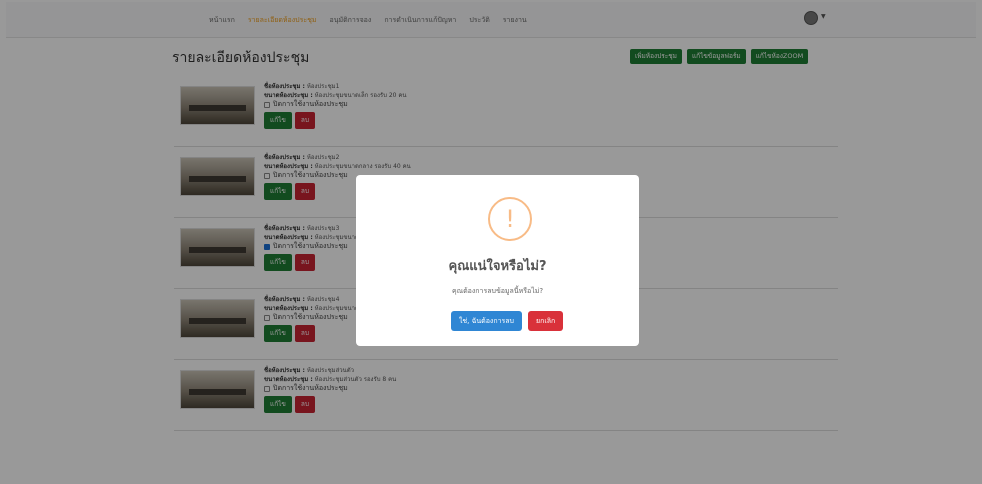  I want to click on warning-glyph: !, so click(510, 219).